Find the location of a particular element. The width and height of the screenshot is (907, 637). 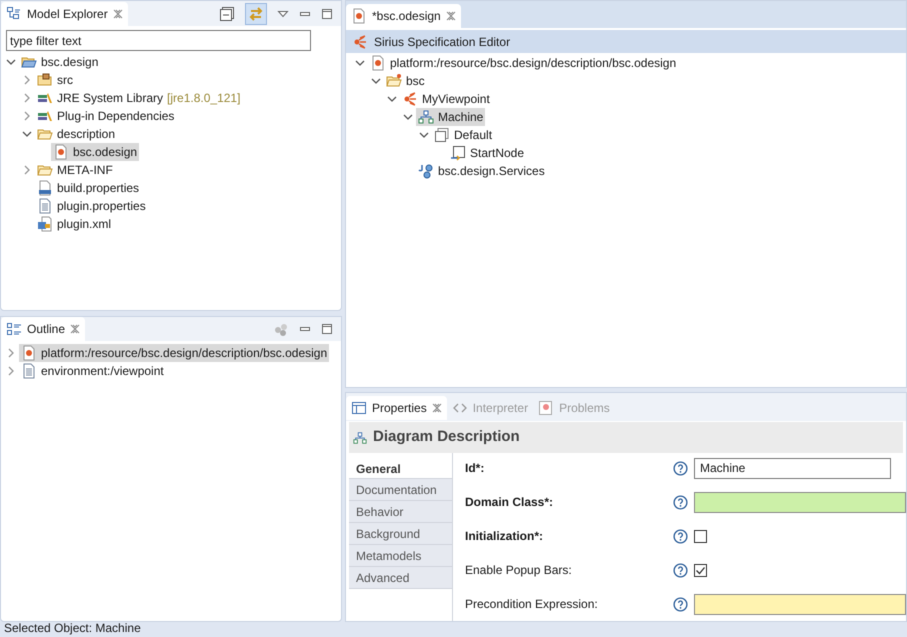

tree-item: Plug-in Dependencies is located at coordinates (115, 116).